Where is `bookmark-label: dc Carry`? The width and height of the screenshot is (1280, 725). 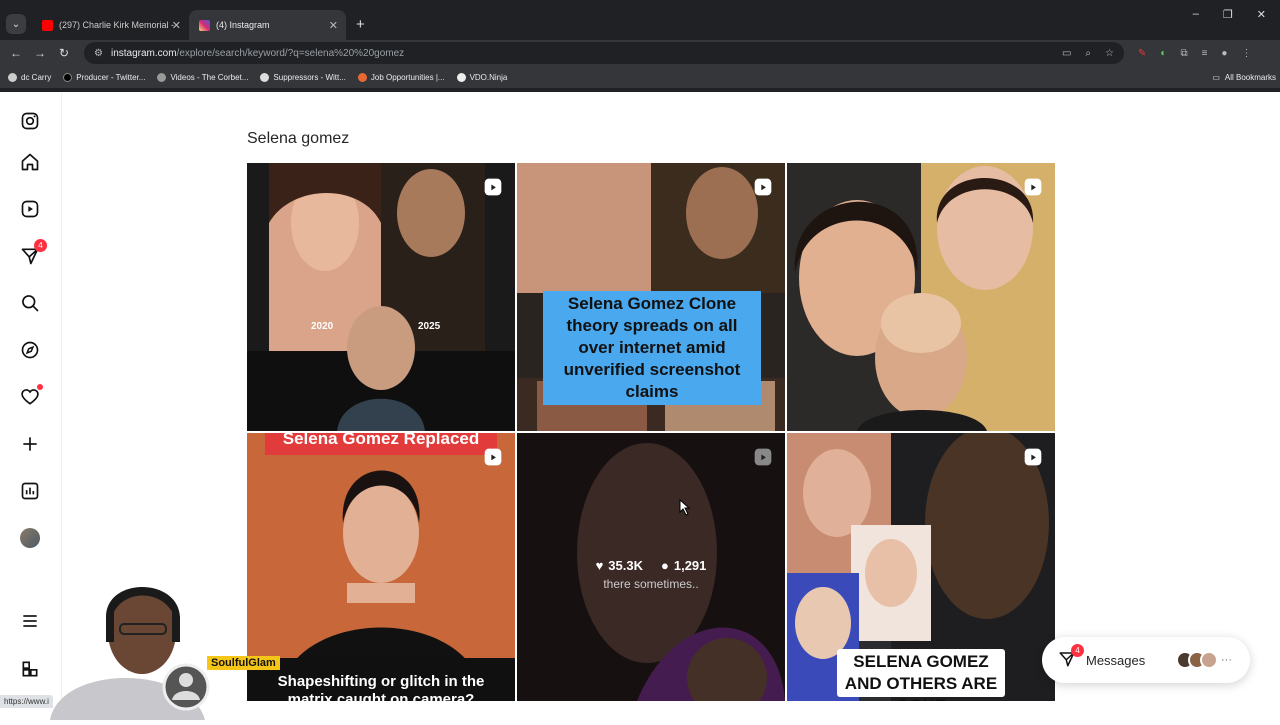
bookmark-label: dc Carry is located at coordinates (36, 77).